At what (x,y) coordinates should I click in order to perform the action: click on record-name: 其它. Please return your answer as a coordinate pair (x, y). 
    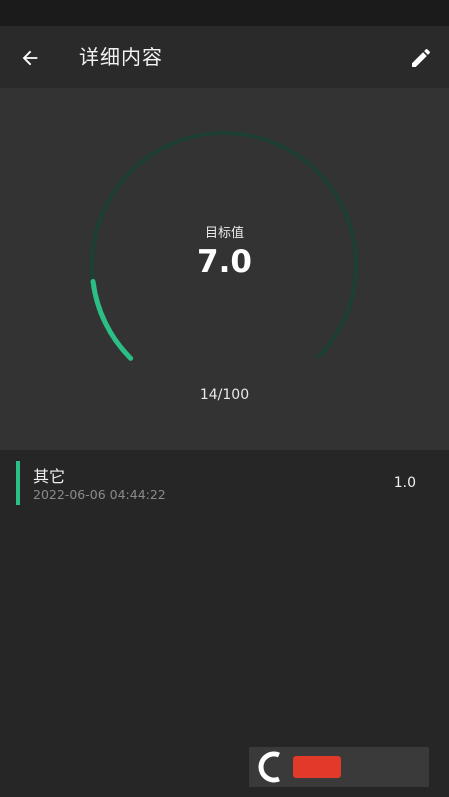
    Looking at the image, I should click on (49, 476).